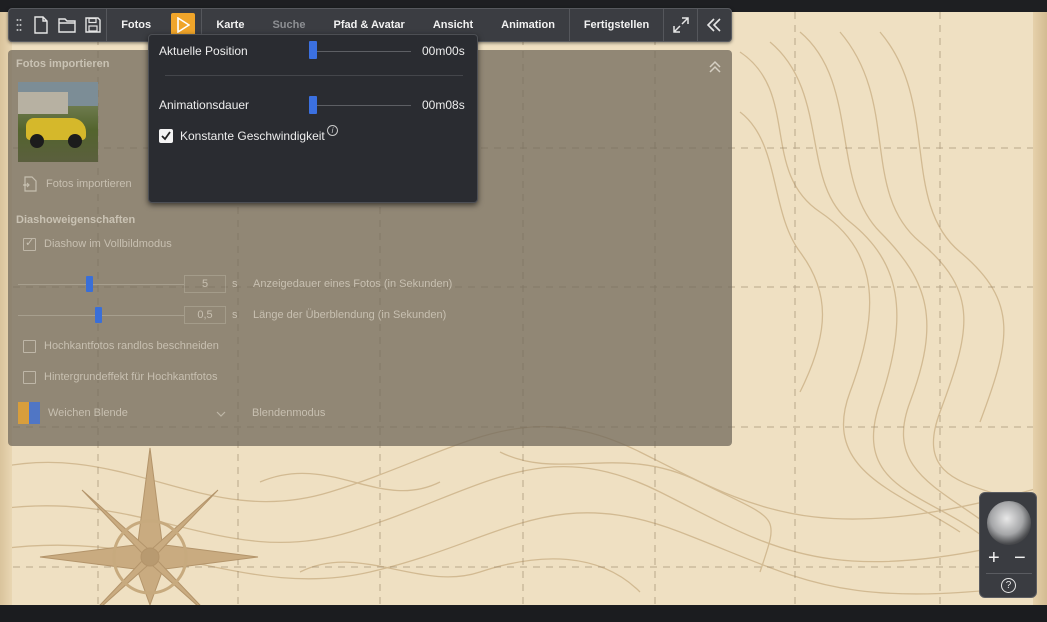 Image resolution: width=1047 pixels, height=622 pixels. I want to click on zoom-out-button: −, so click(1020, 558).